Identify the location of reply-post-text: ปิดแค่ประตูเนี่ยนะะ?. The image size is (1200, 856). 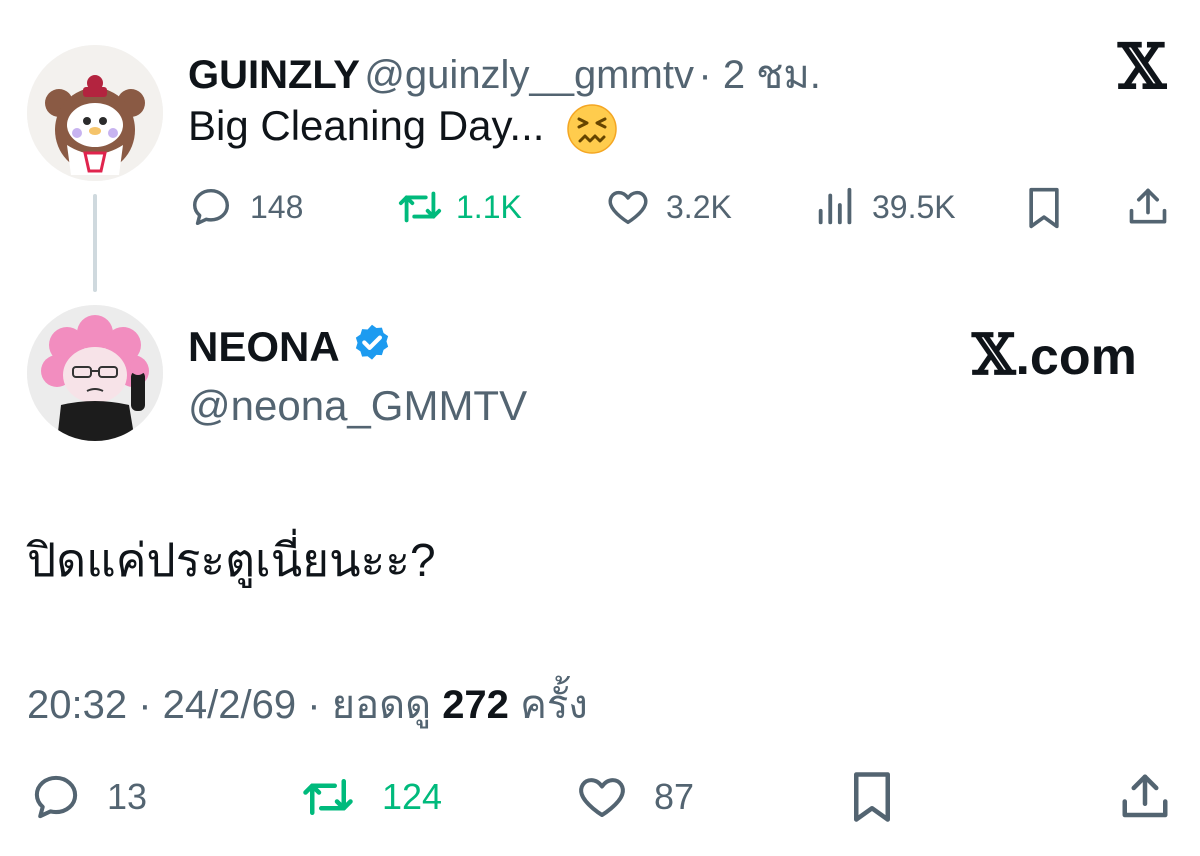
(231, 560).